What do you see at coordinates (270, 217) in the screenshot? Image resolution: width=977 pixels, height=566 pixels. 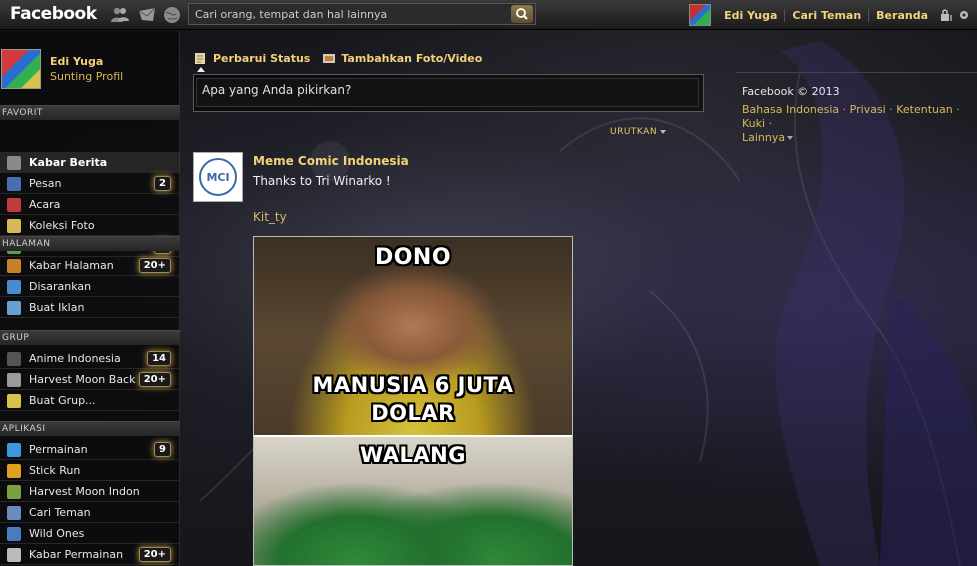 I see `post-tagged-user: Kit_ty` at bounding box center [270, 217].